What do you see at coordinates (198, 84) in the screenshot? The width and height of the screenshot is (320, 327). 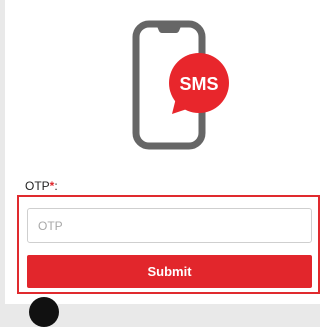 I see `sms-bubble-text: SMS` at bounding box center [198, 84].